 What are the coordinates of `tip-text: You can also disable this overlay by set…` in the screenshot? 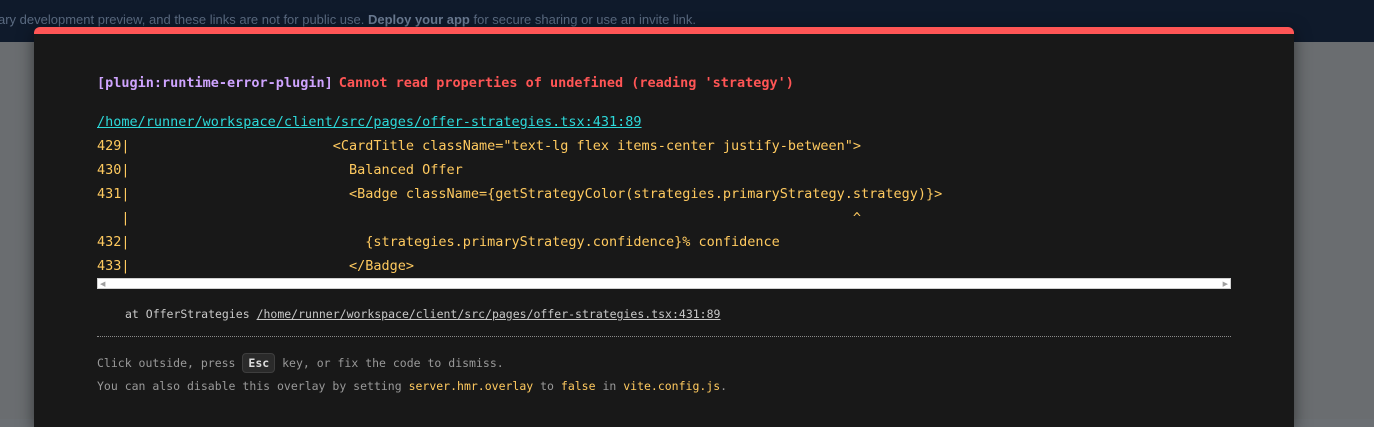 It's located at (253, 386).